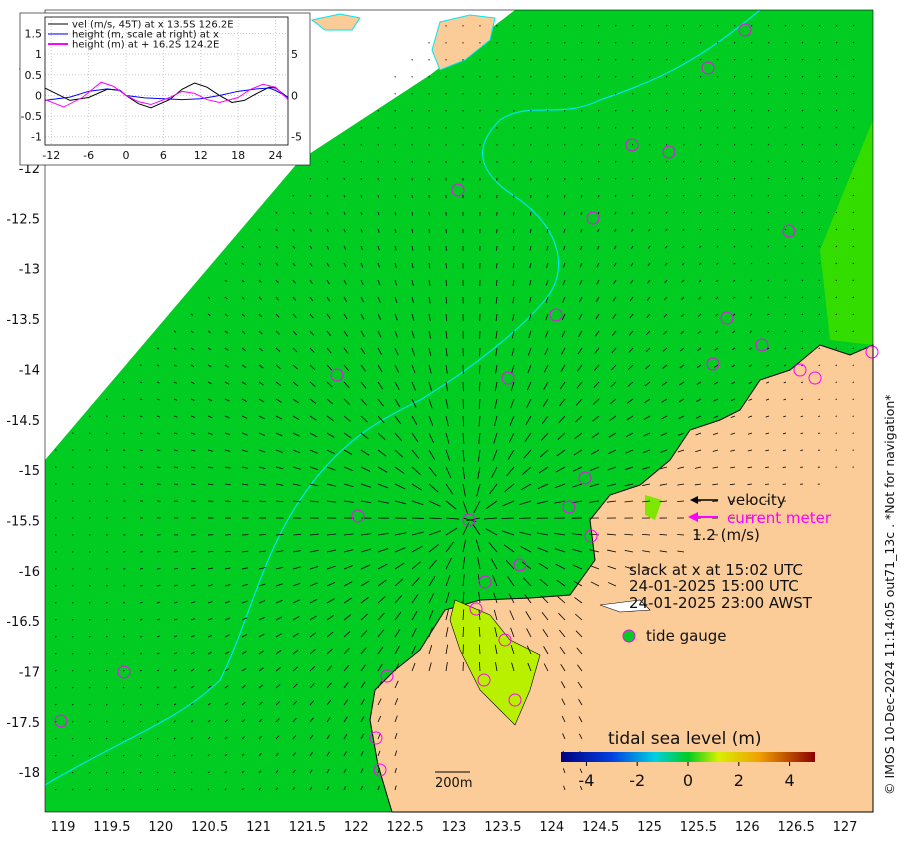 This screenshot has width=900, height=846. Describe the element at coordinates (163, 155) in the screenshot. I see `inset-x-tick: 6` at that location.